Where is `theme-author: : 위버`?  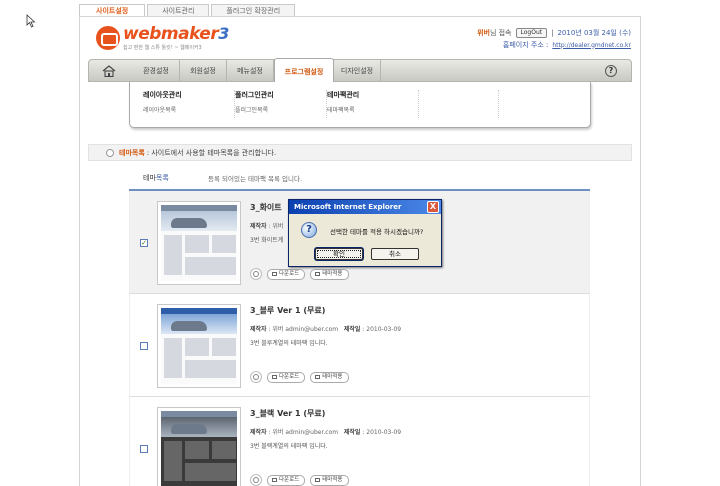 theme-author: : 위버 is located at coordinates (276, 226).